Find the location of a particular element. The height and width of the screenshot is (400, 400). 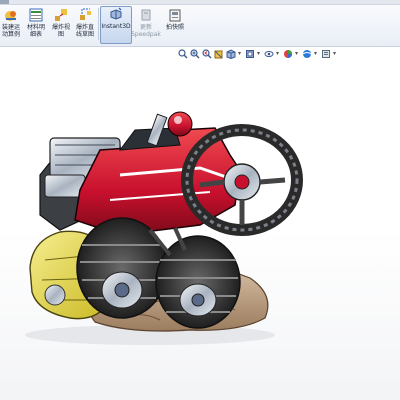

exploded-view-label-1: 爆炸视 is located at coordinates (60, 27).